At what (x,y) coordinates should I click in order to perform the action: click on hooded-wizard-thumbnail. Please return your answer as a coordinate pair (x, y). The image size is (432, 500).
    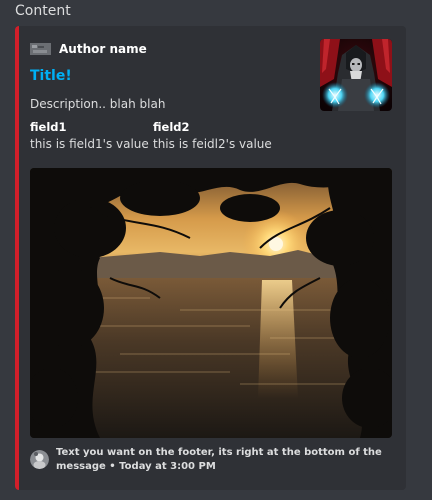
    Looking at the image, I should click on (356, 75).